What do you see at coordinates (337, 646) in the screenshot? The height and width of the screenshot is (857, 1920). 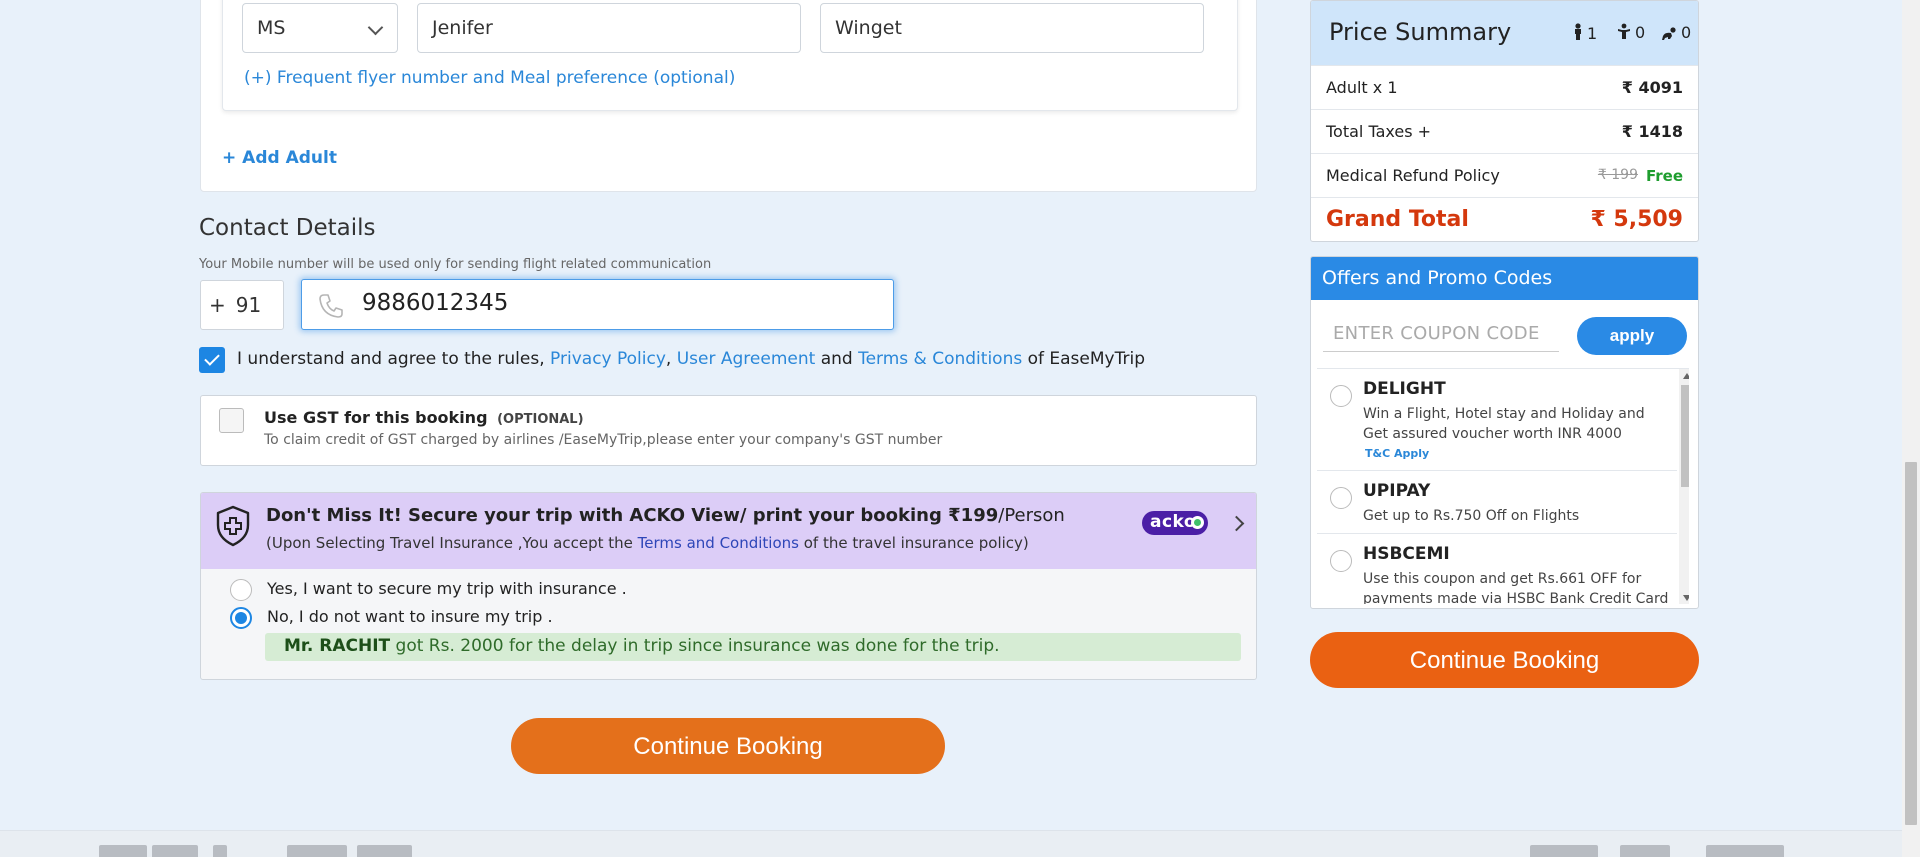 I see `testimonial-name: Mr. RACHIT` at bounding box center [337, 646].